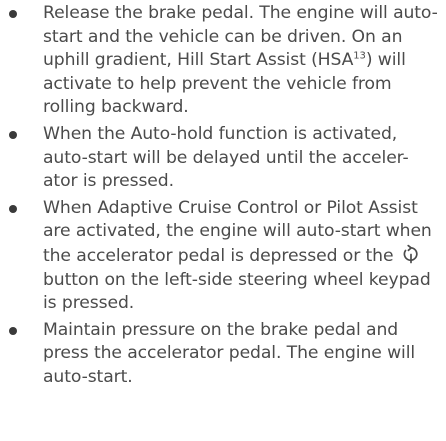  I want to click on resume-cruise-icon, so click(411, 254).